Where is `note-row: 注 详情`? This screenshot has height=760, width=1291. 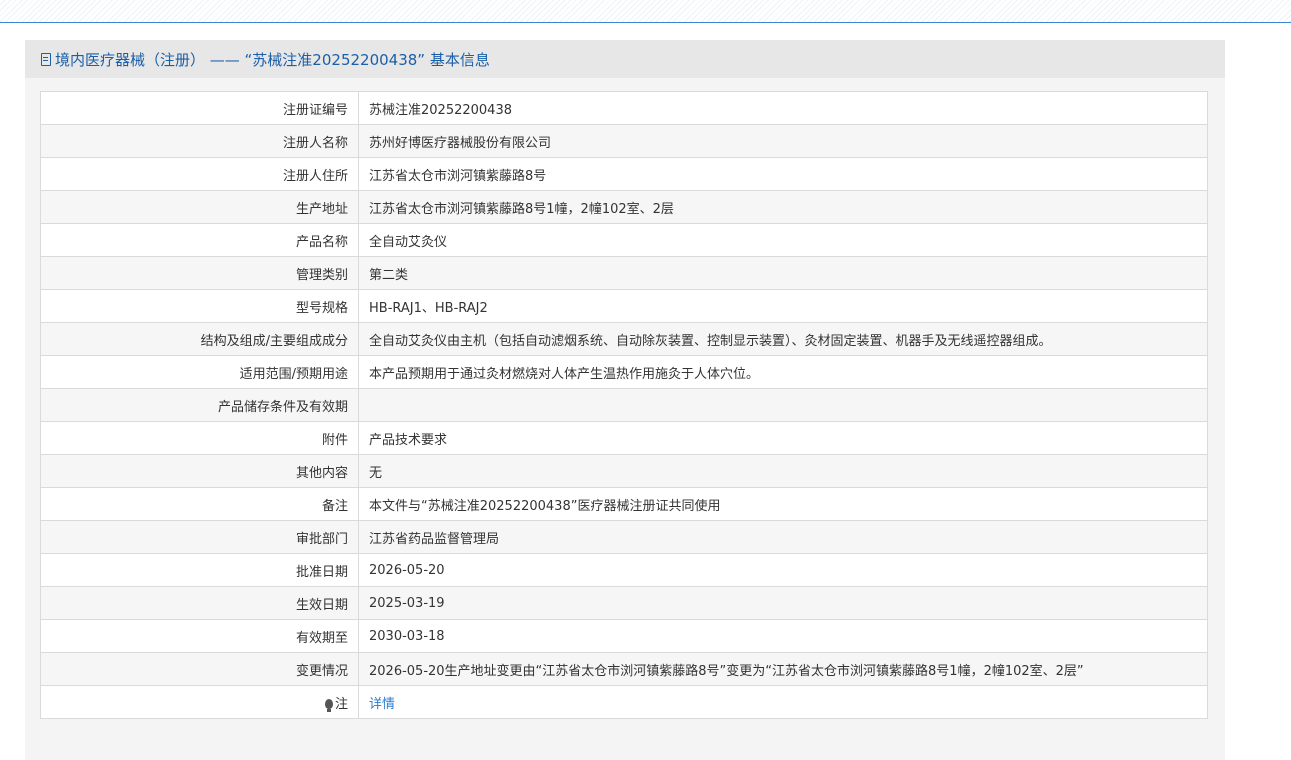 note-row: 注 详情 is located at coordinates (624, 702).